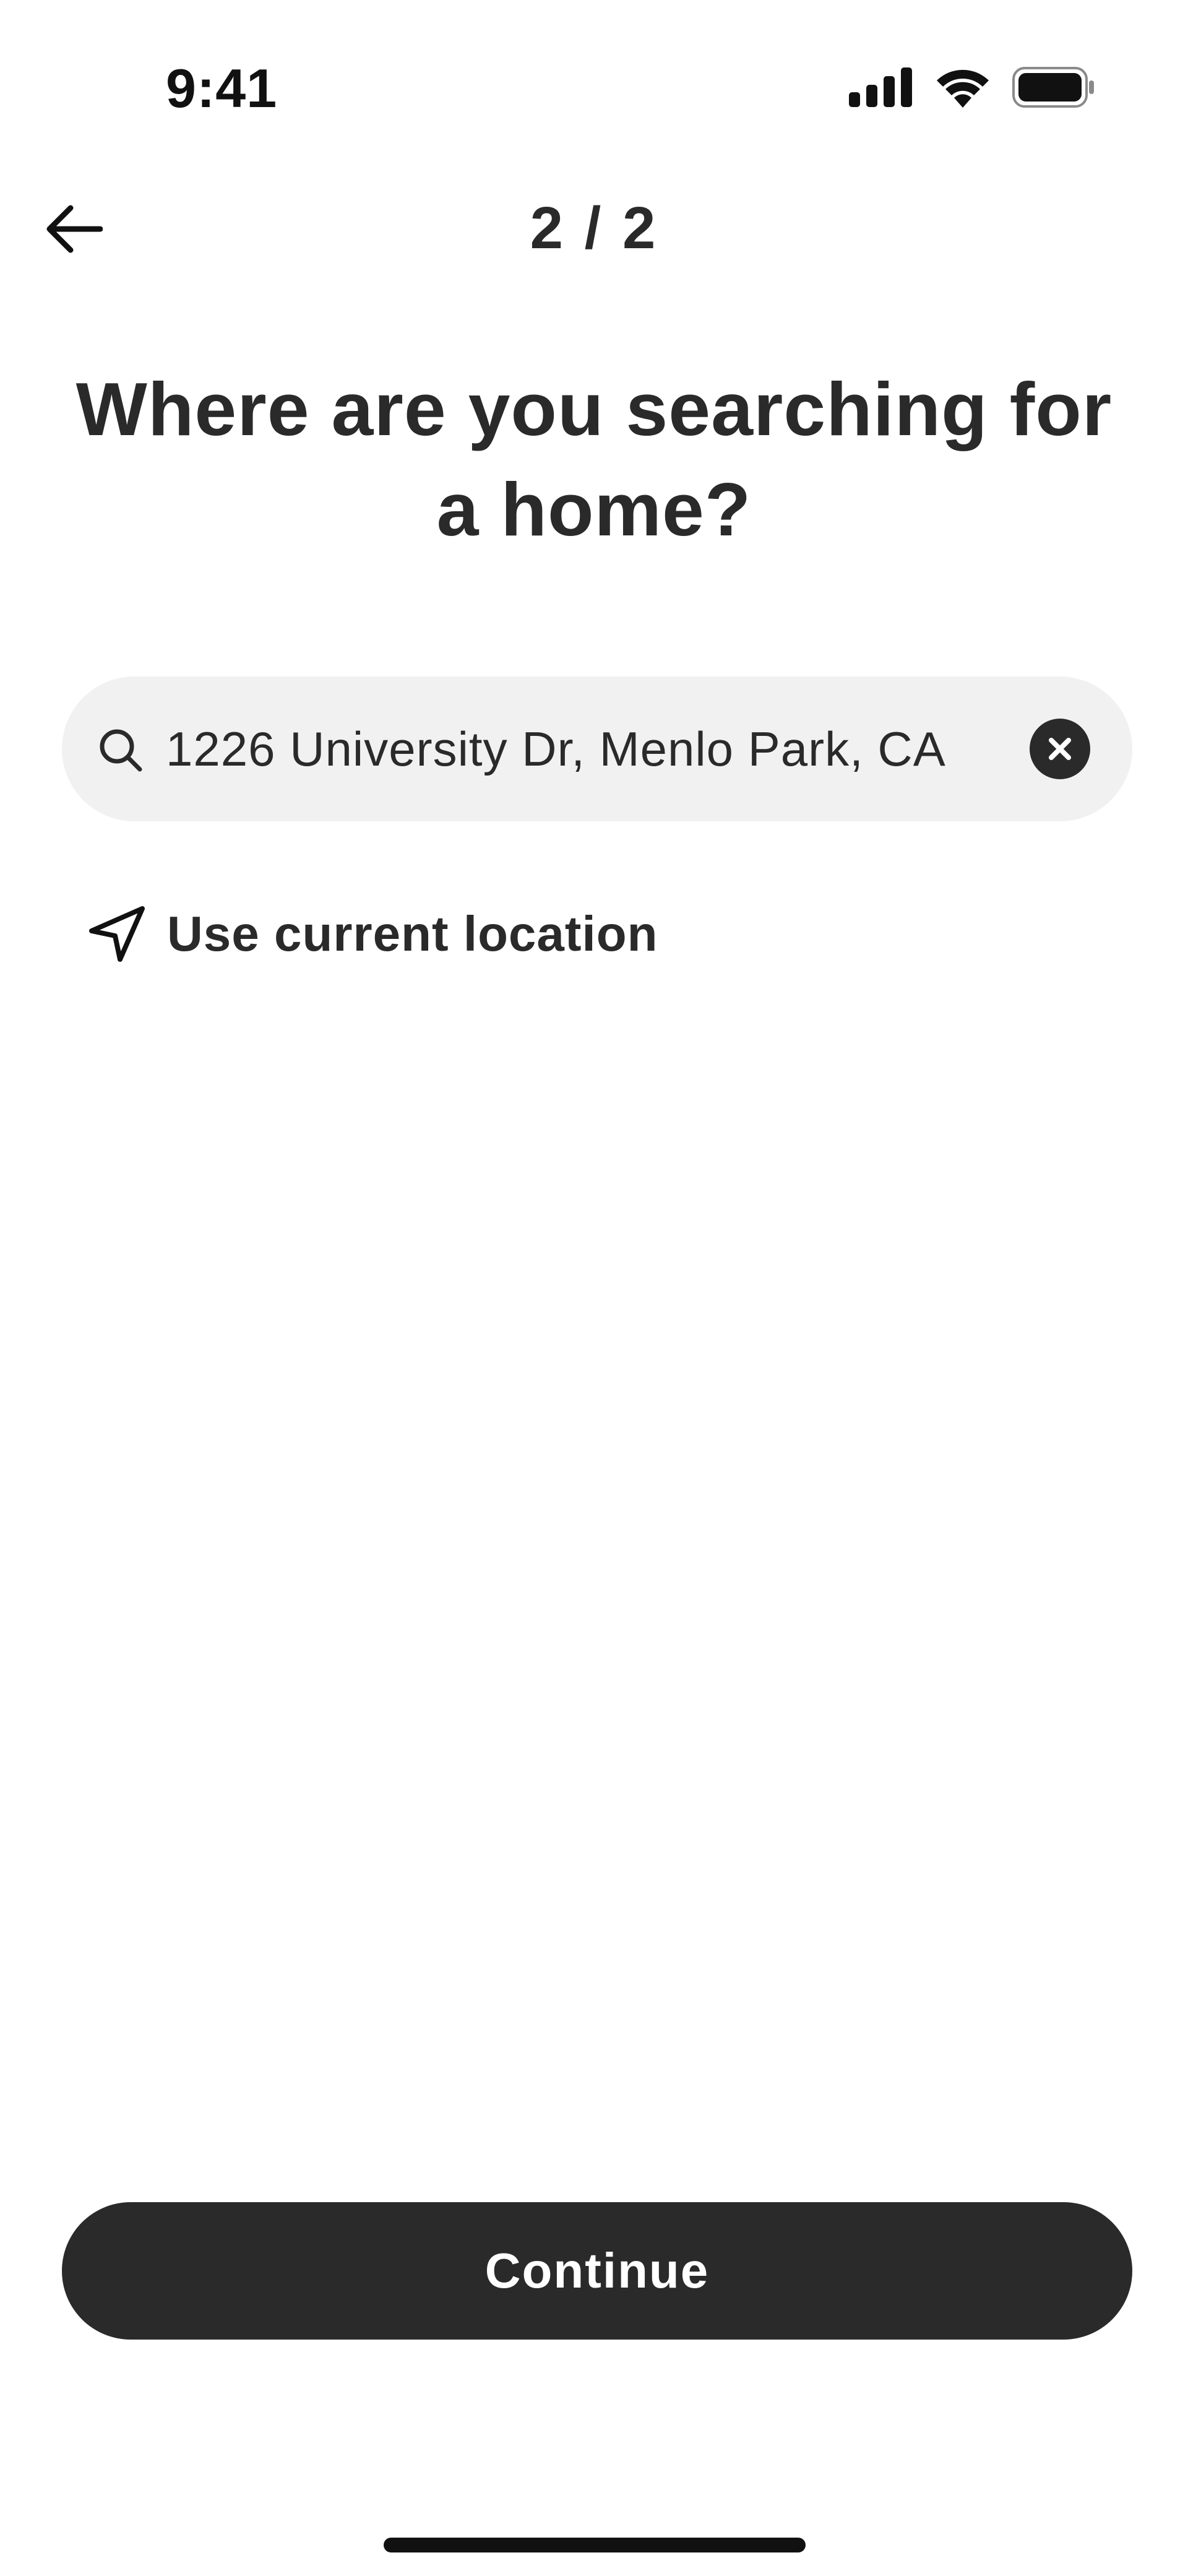 The image size is (1188, 2576). What do you see at coordinates (594, 459) in the screenshot?
I see `page-title: Where are you searching for a home?` at bounding box center [594, 459].